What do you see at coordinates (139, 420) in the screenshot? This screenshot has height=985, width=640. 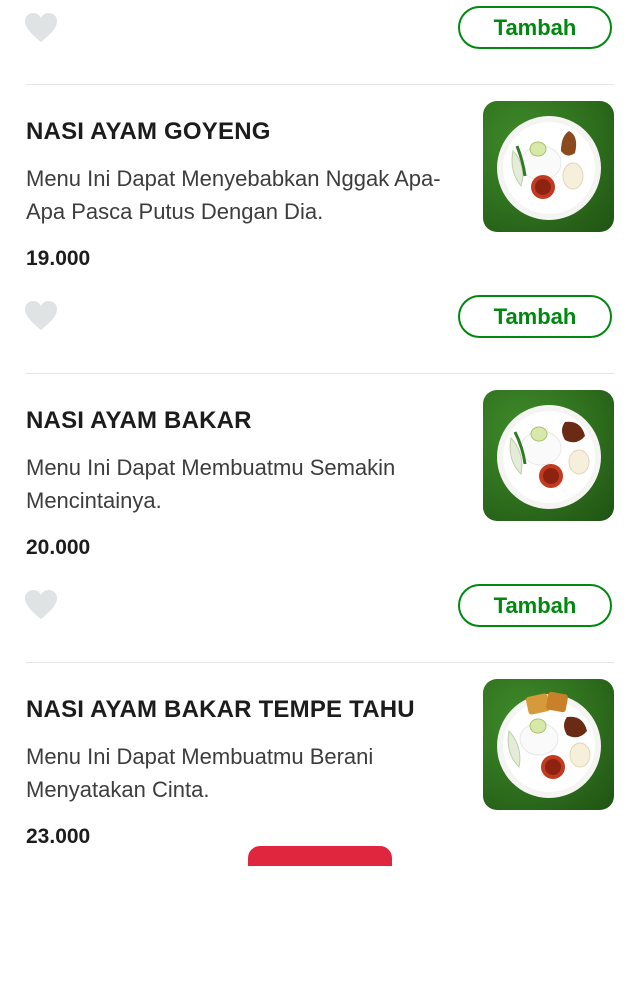 I see `item-title: NASI AYAM BAKAR` at bounding box center [139, 420].